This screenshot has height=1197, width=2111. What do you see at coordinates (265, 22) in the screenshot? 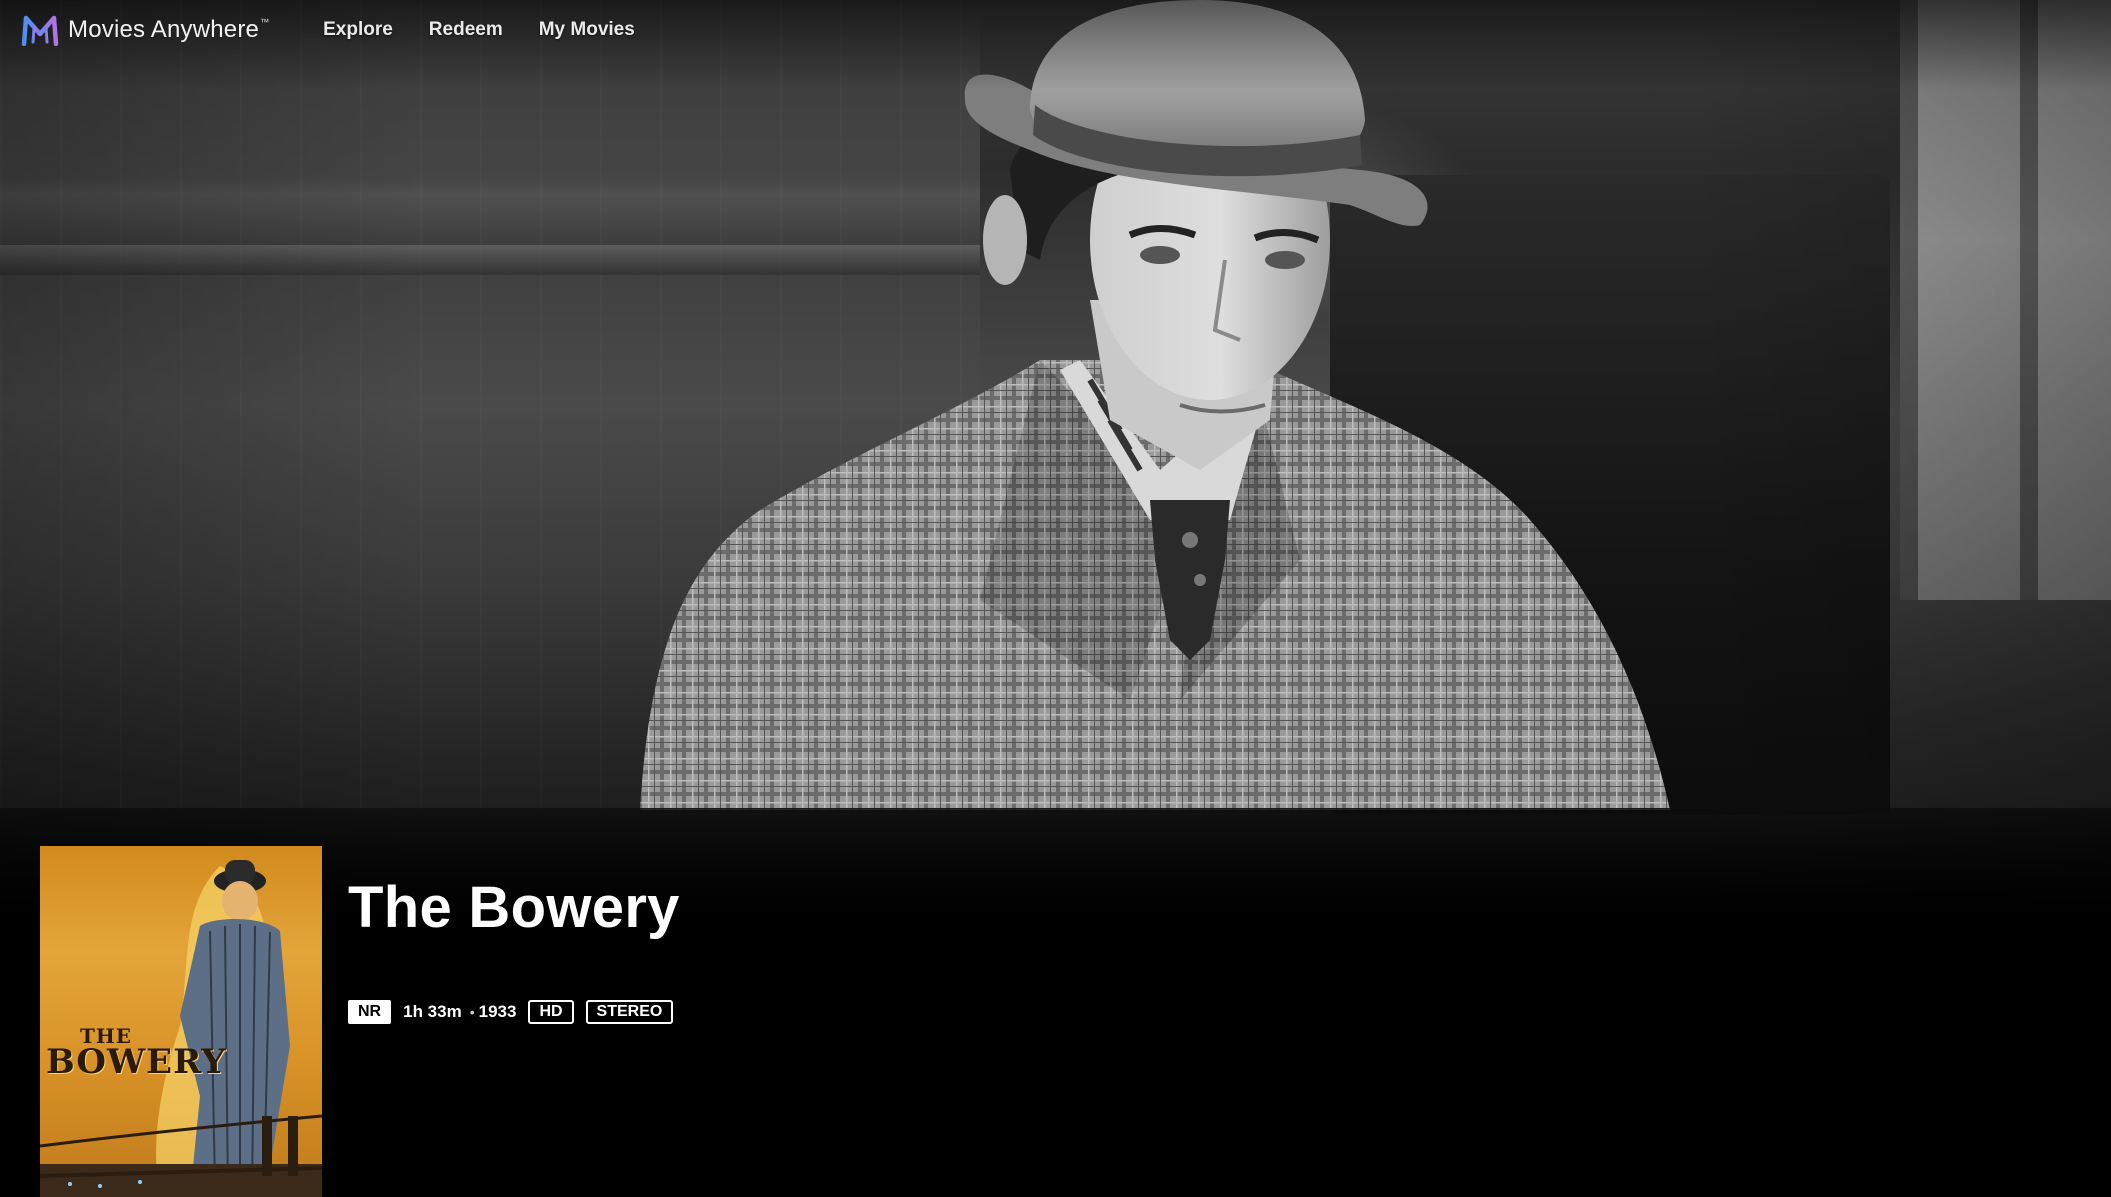
I see `brand-trademark: ™` at bounding box center [265, 22].